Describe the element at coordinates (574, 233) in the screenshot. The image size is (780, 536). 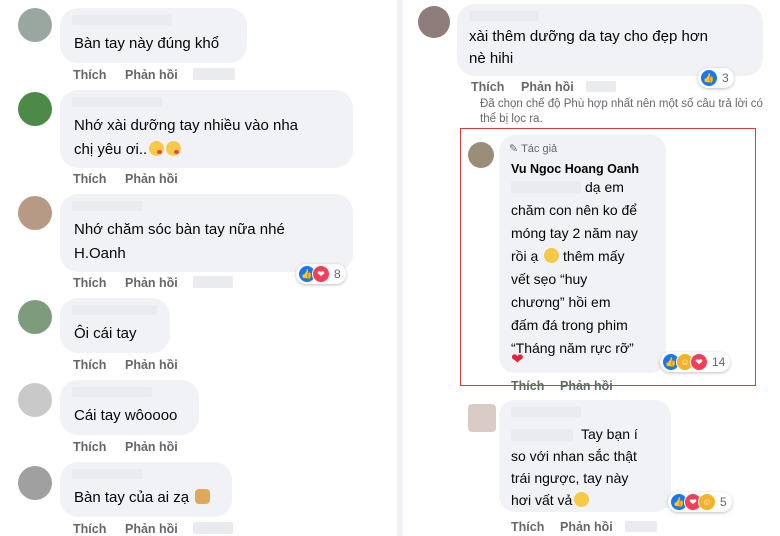
I see `comment-text: móng tay 2 năm nay` at that location.